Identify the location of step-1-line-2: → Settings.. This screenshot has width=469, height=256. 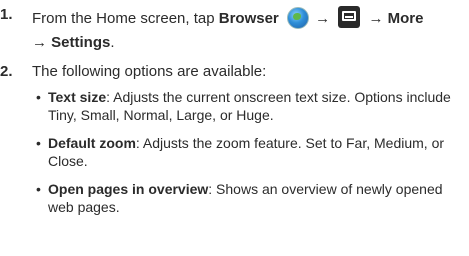
(73, 43).